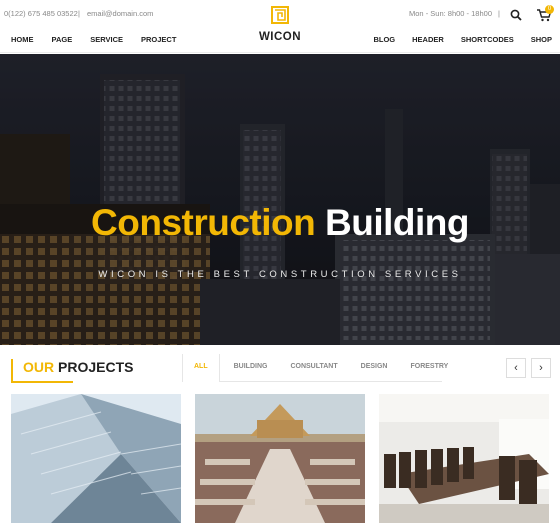 The height and width of the screenshot is (523, 560). I want to click on temple-photo, so click(280, 458).